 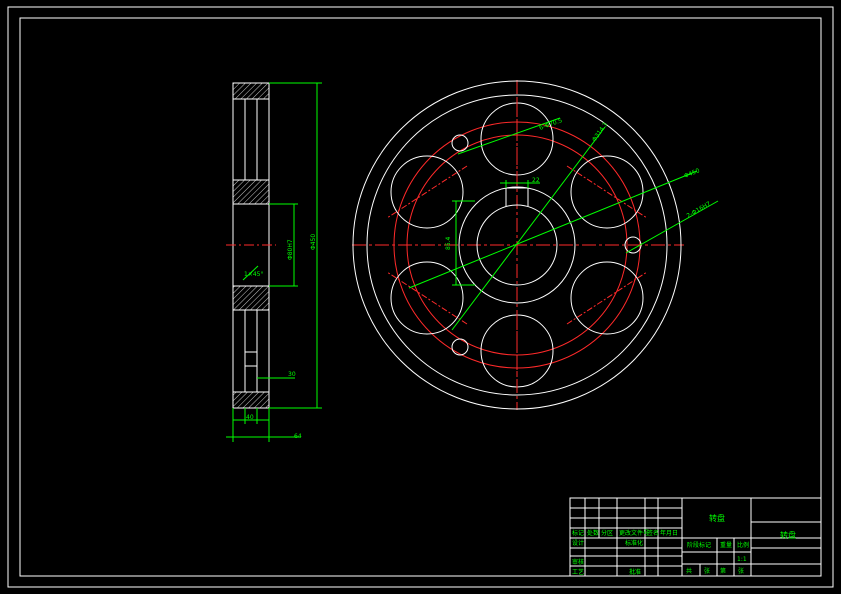 I want to click on label-process: 工艺, so click(x=578, y=572).